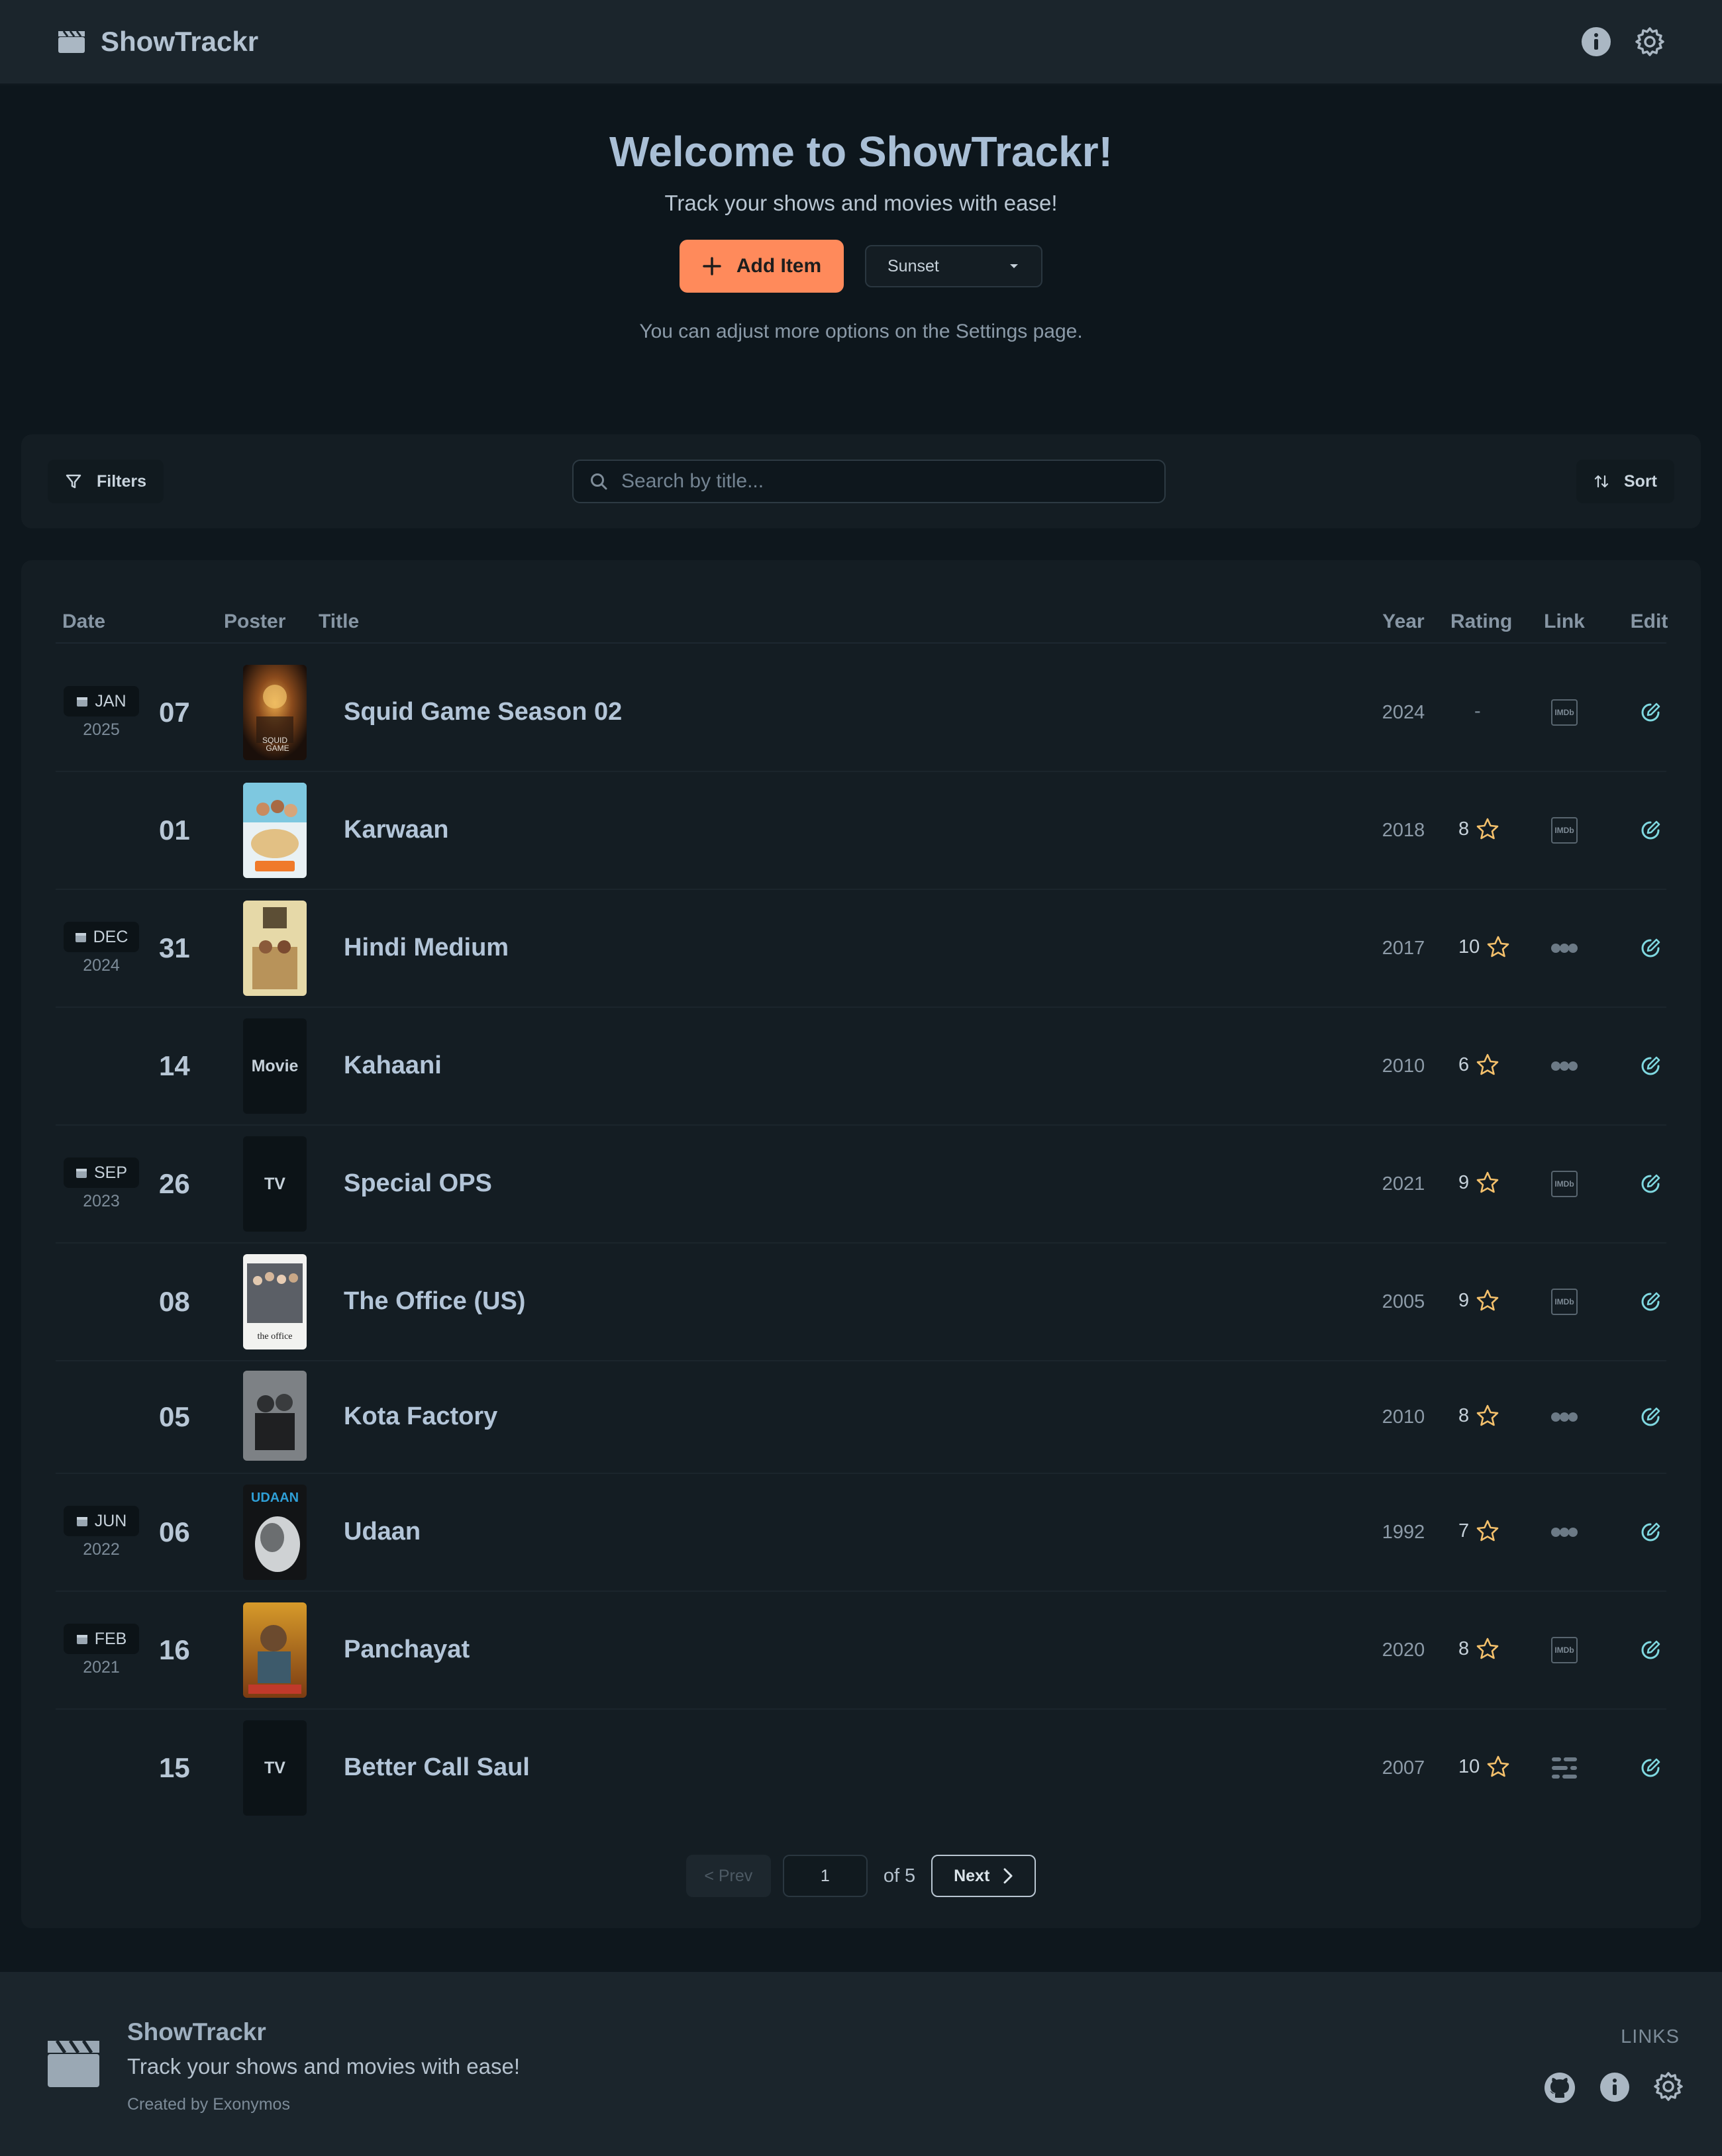 This screenshot has width=1722, height=2156. What do you see at coordinates (437, 1767) in the screenshot?
I see `media-title: Better Call Saul` at bounding box center [437, 1767].